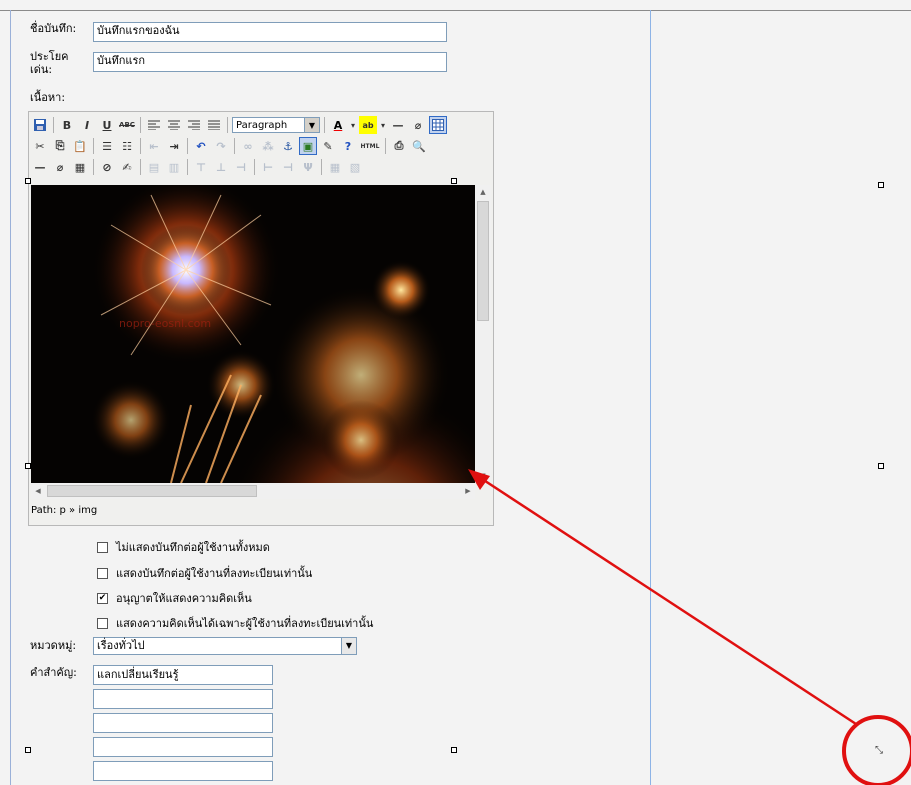 This screenshot has width=911, height=785. Describe the element at coordinates (479, 479) in the screenshot. I see `arrowhead-icon` at that location.